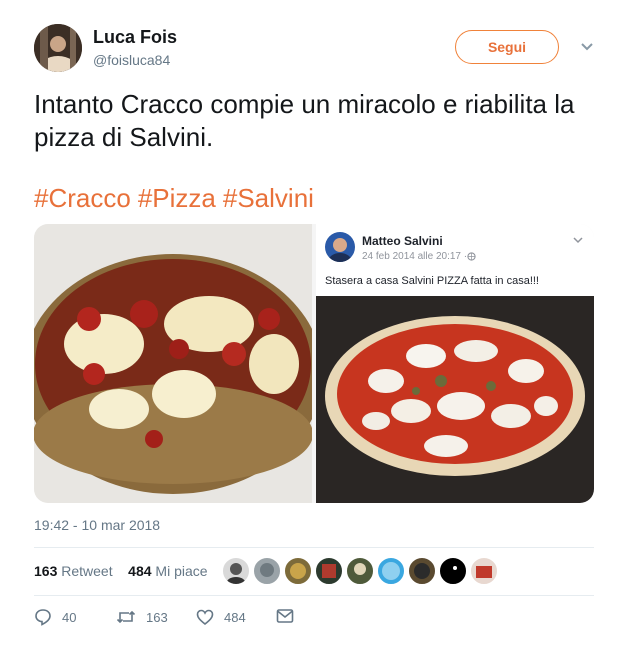  Describe the element at coordinates (43, 617) in the screenshot. I see `reply-icon` at that location.